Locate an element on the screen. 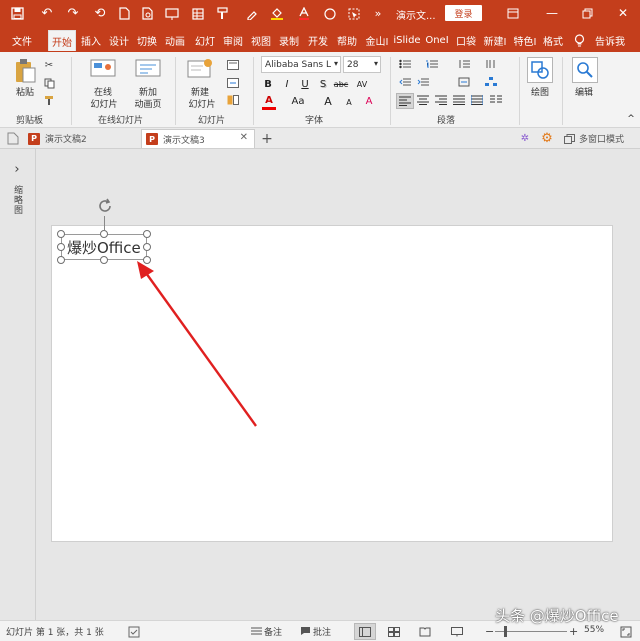  editing-label: 编辑 is located at coordinates (584, 91).